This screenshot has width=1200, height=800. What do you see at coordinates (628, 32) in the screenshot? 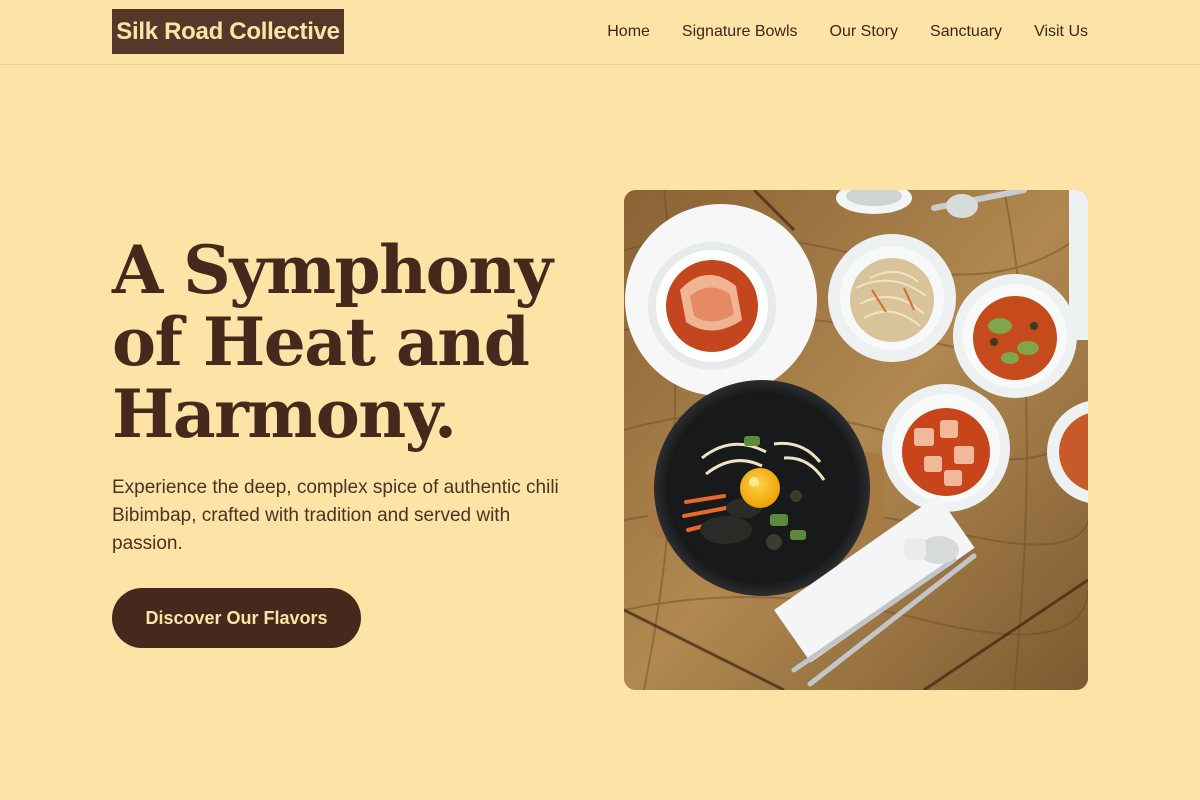
I see `nav-link-home: Home` at bounding box center [628, 32].